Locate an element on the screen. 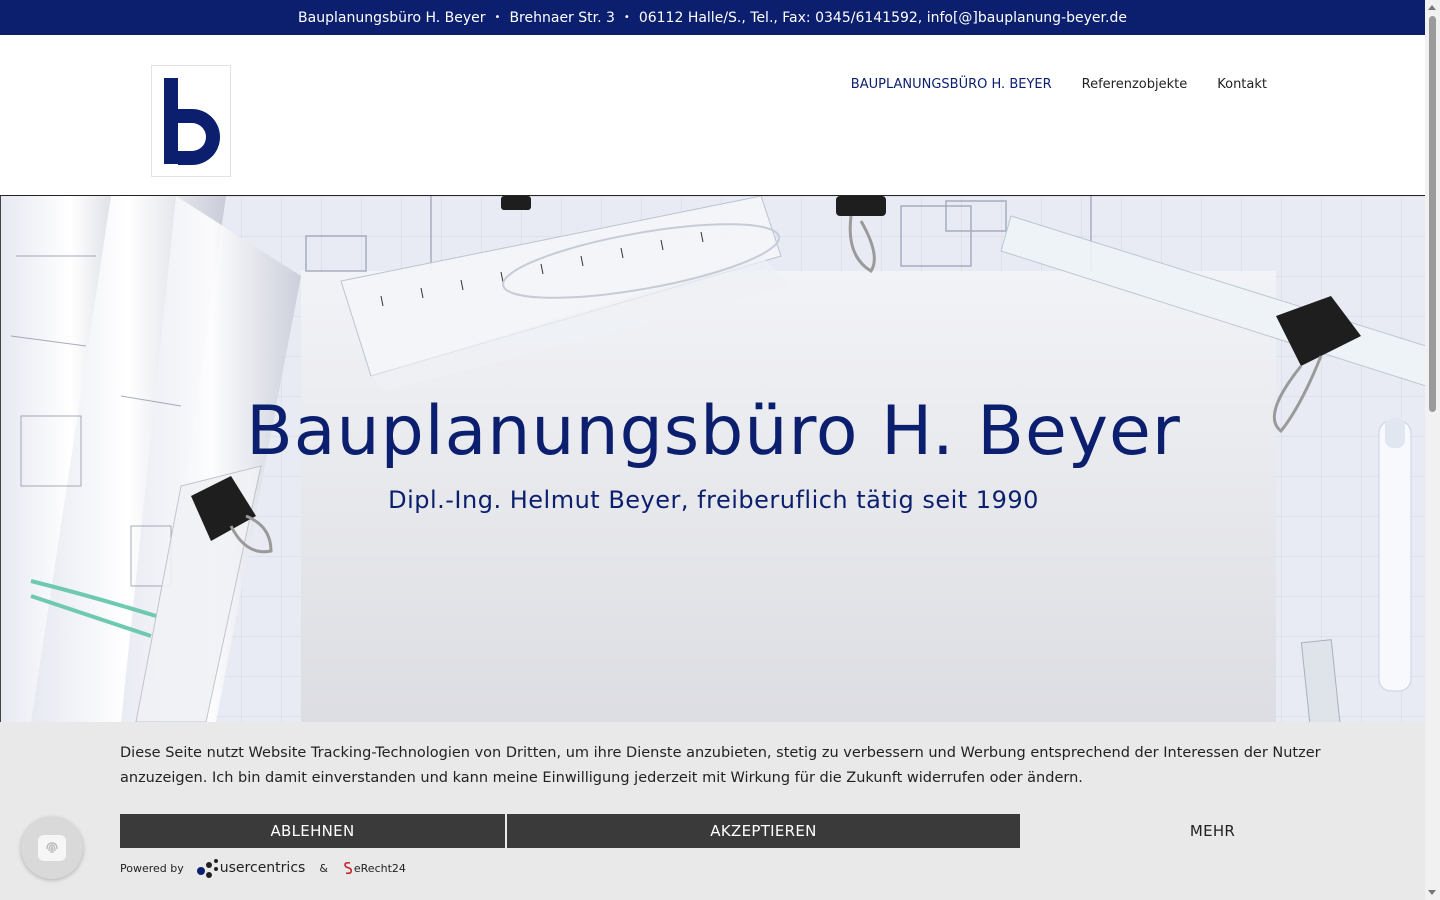  erecht24-logo: eRecht24 is located at coordinates (374, 868).